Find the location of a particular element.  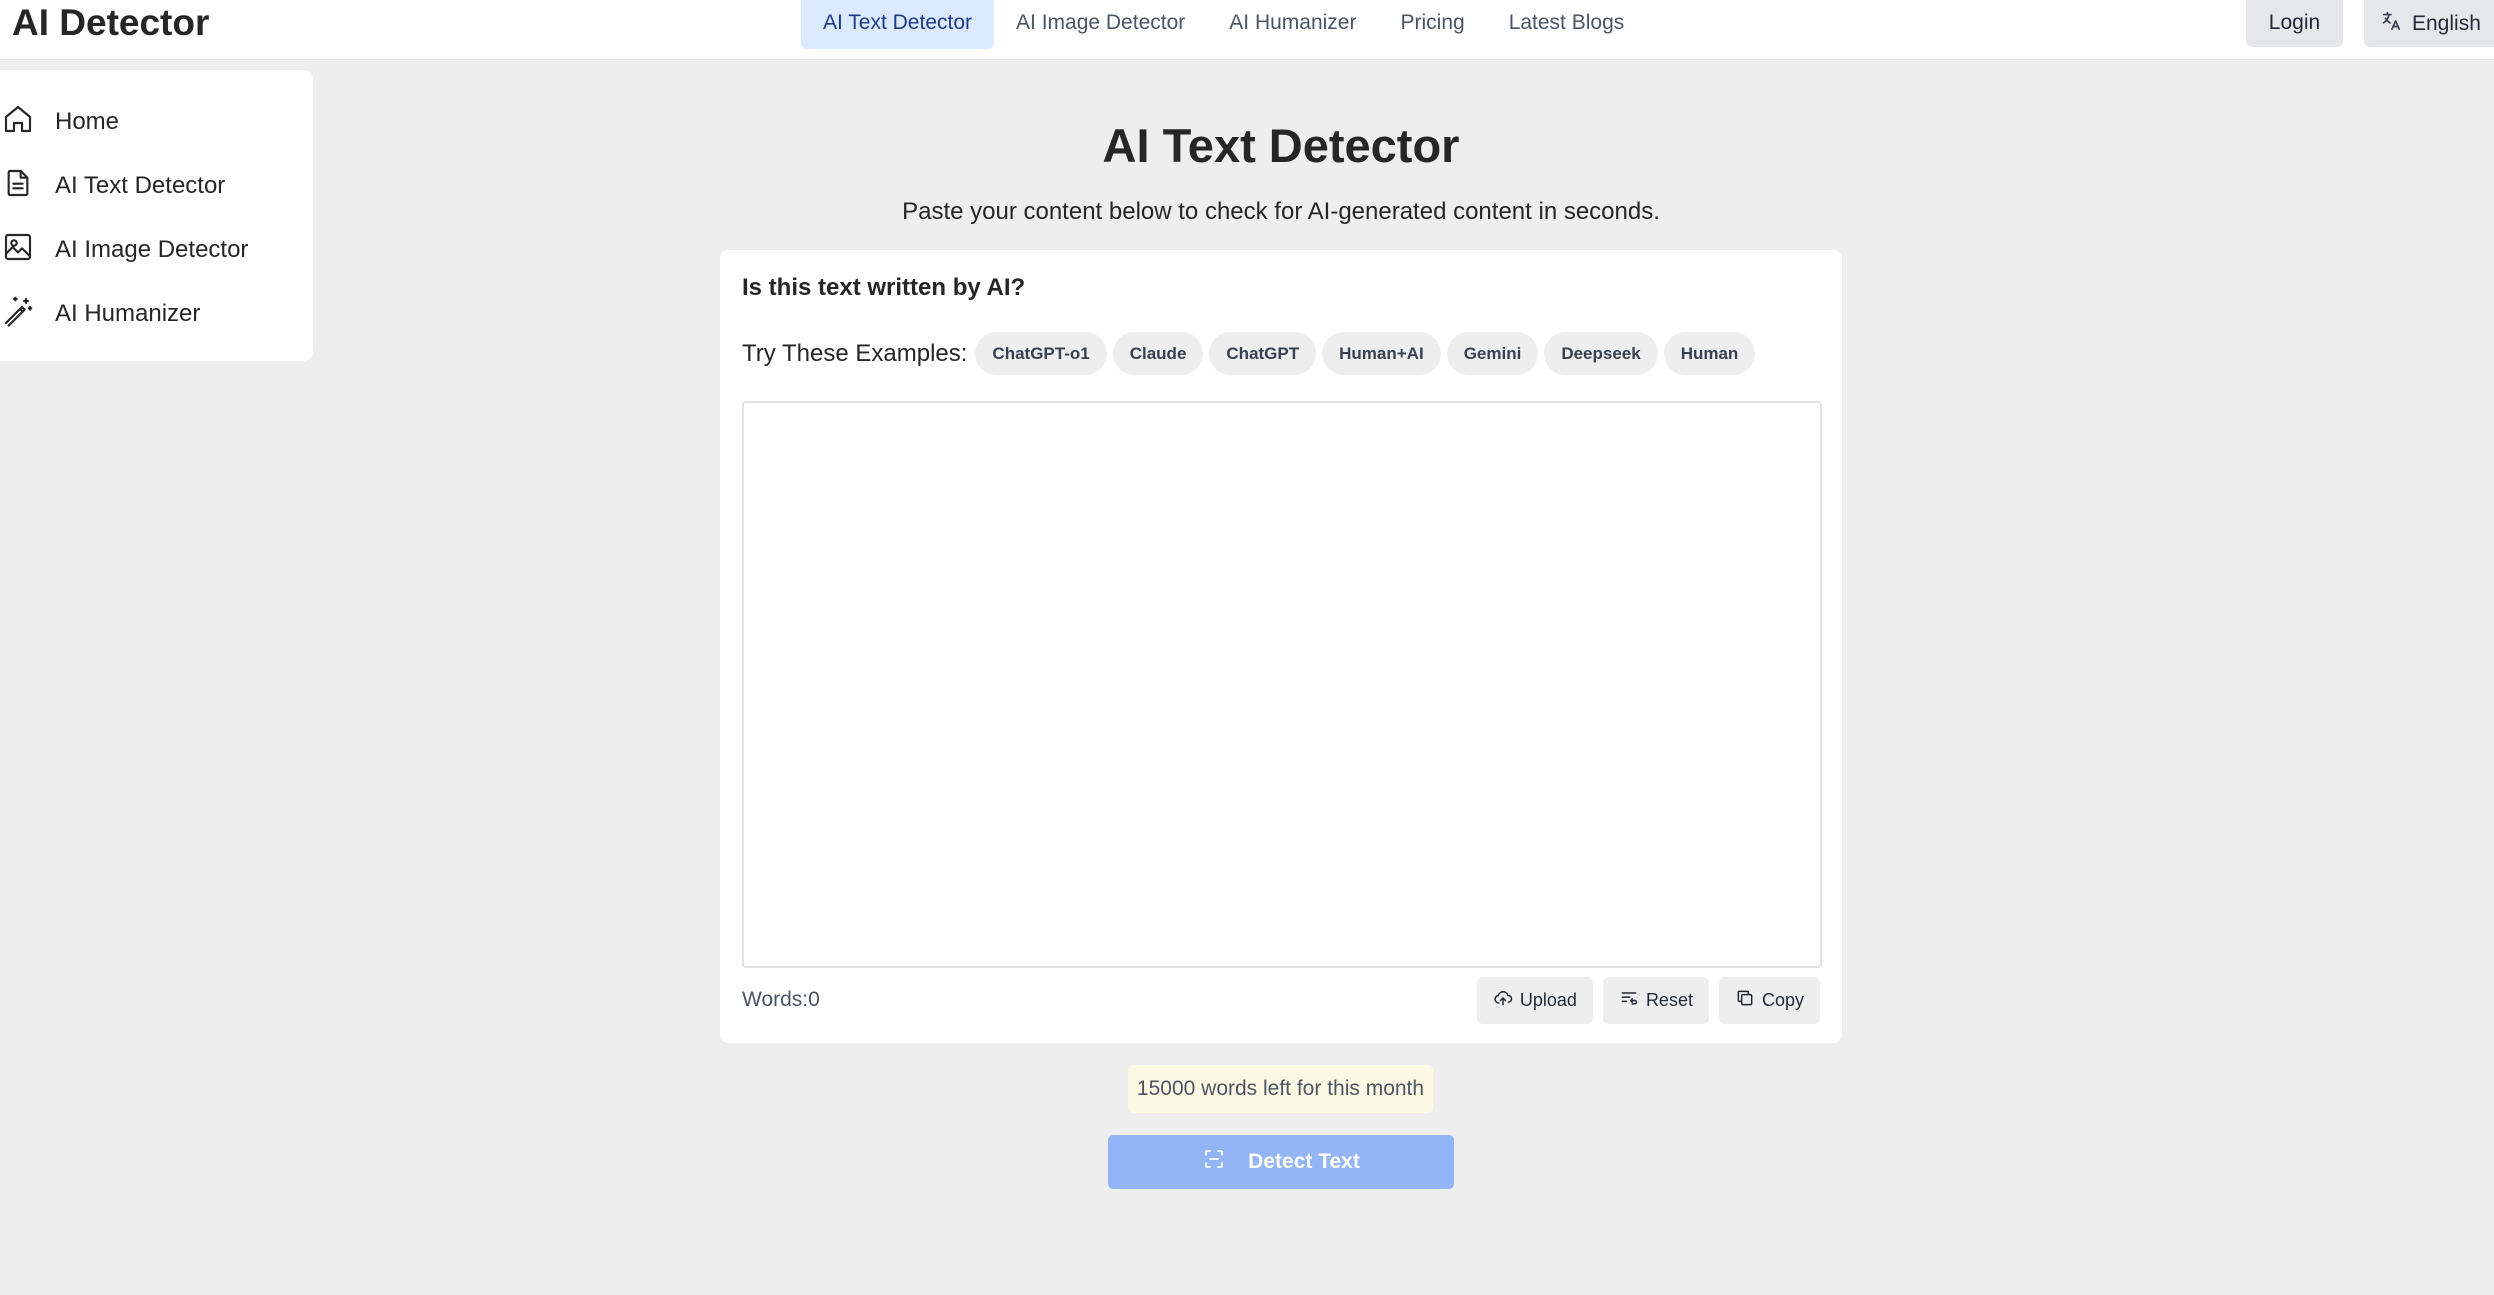

nav-ai-humanizer: AI Humanizer is located at coordinates (1292, 24).